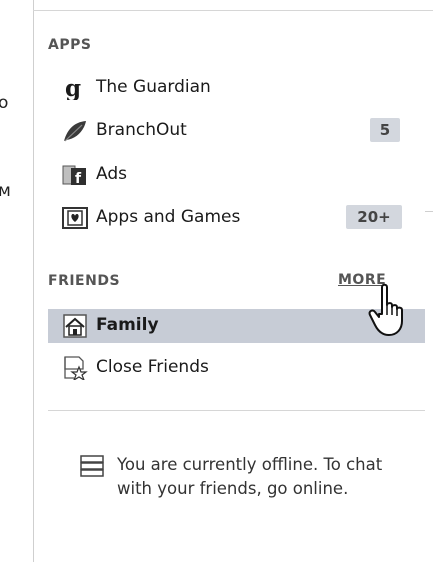 This screenshot has width=433, height=562. I want to click on sidebar-item-label: Family, so click(127, 325).